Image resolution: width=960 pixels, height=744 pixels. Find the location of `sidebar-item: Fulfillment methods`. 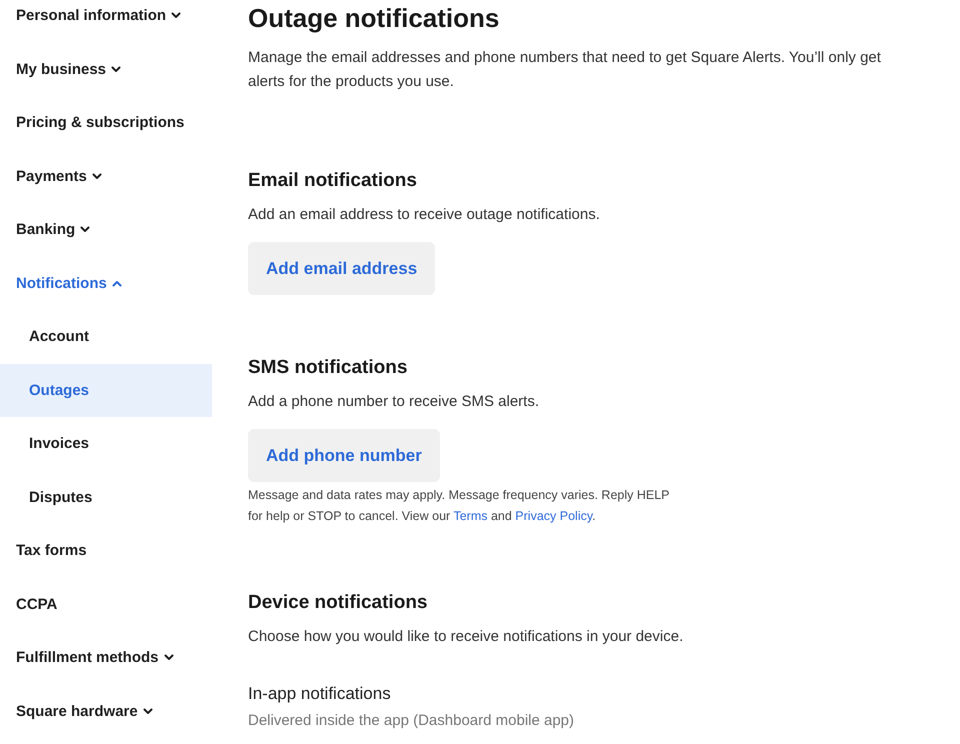

sidebar-item: Fulfillment methods is located at coordinates (87, 657).